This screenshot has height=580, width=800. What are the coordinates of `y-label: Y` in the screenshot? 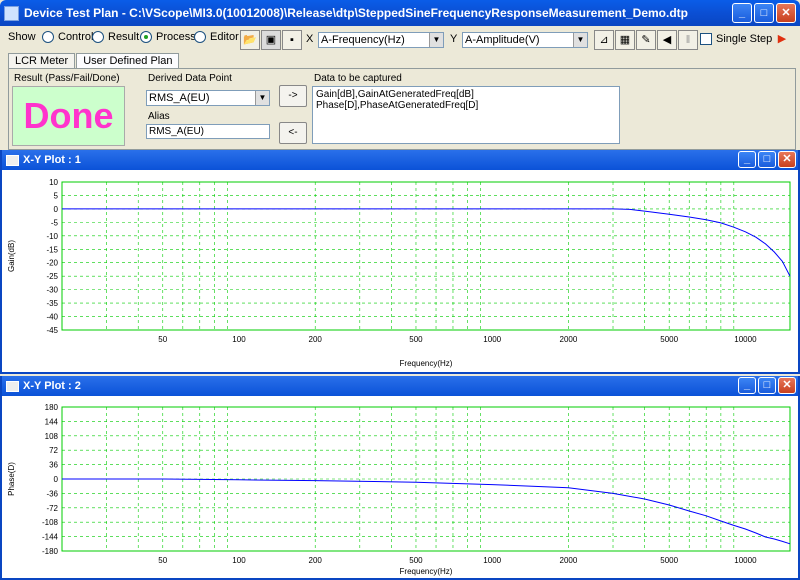 It's located at (454, 39).